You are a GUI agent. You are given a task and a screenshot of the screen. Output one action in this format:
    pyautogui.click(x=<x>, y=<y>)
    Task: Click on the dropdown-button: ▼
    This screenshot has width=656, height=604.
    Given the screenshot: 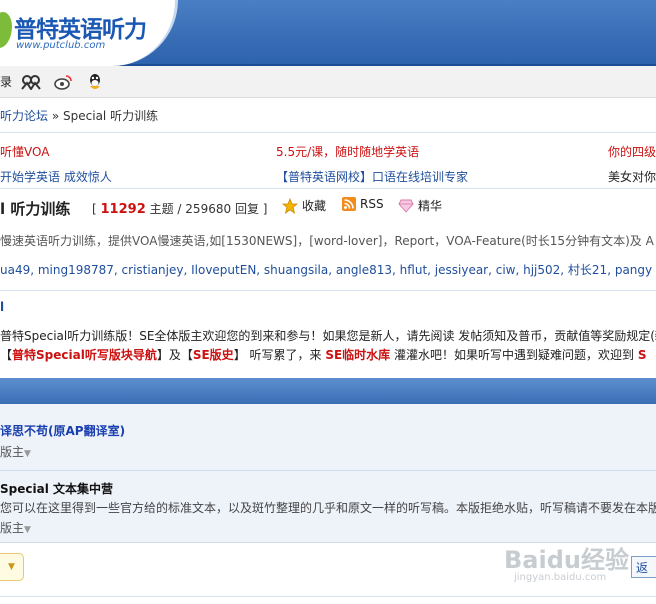 What is the action you would take?
    pyautogui.click(x=12, y=567)
    